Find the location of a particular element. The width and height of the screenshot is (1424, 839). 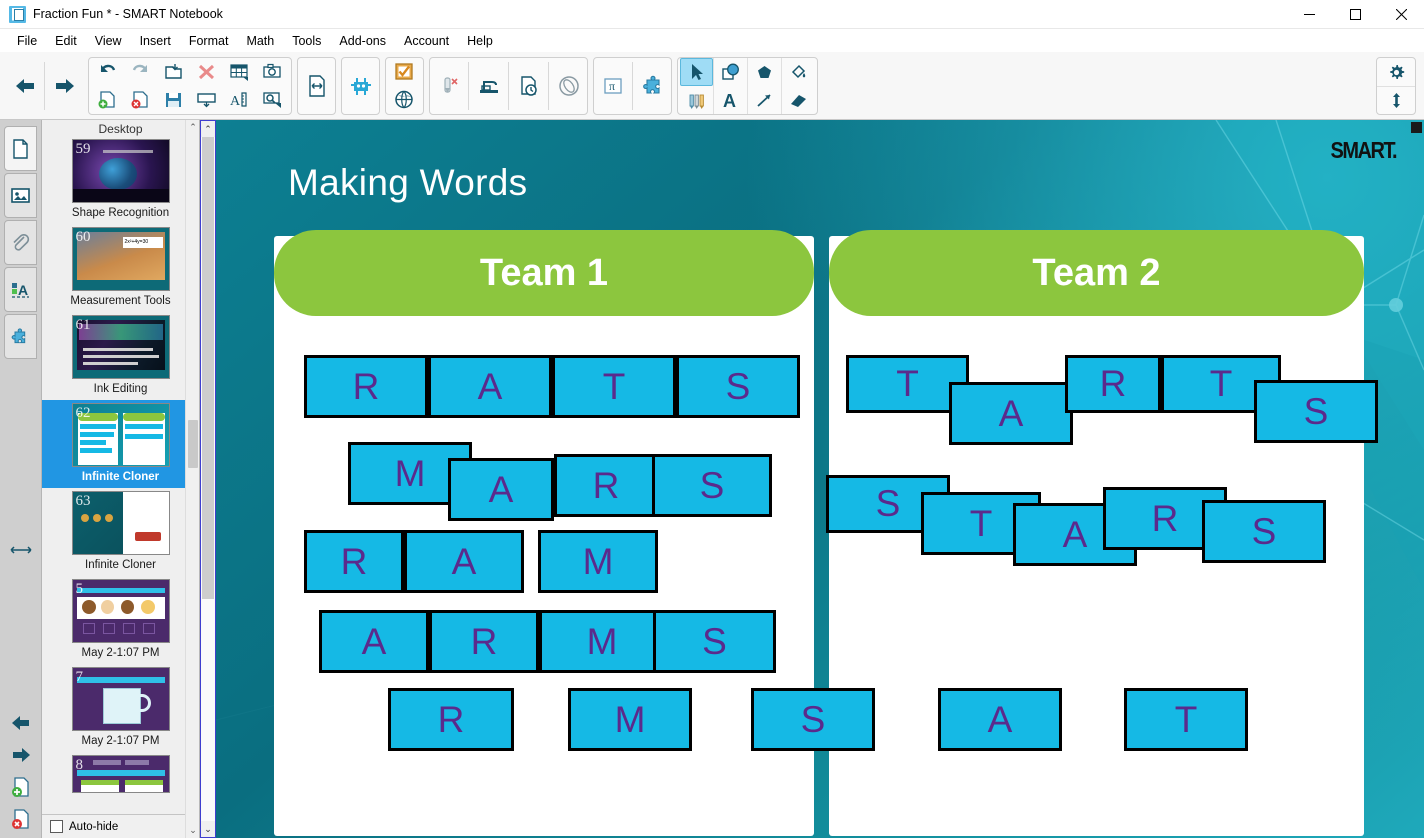

delete-page-button is located at coordinates (140, 100).